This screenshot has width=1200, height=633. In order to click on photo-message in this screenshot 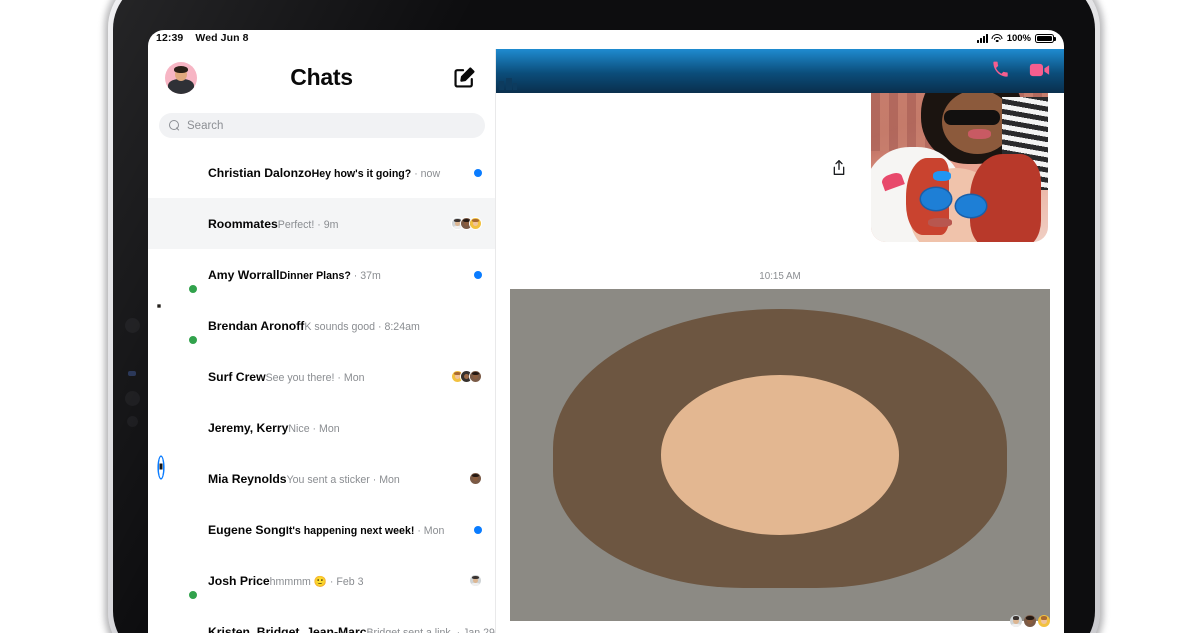, I will do `click(940, 157)`.